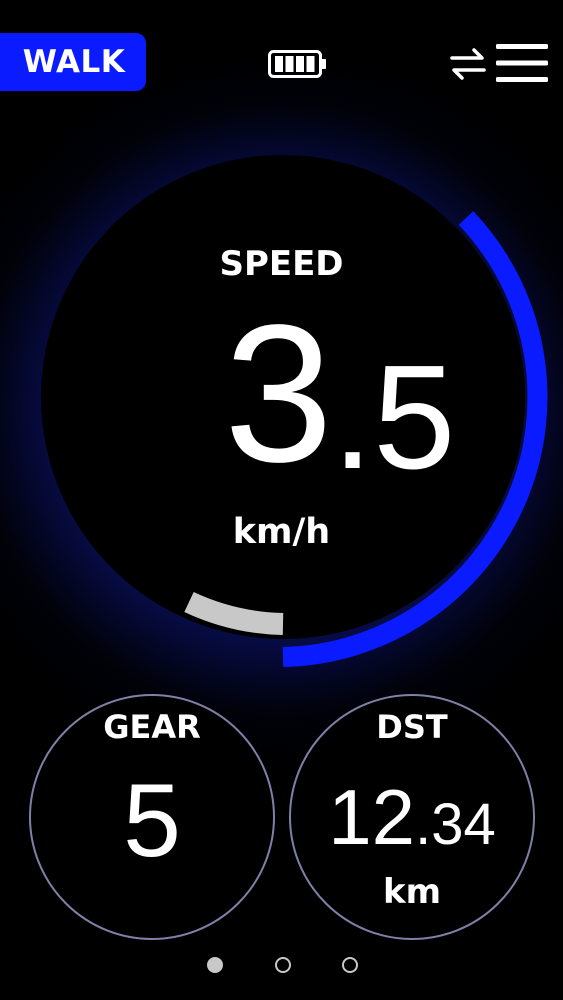 This screenshot has height=1000, width=563. I want to click on speed-value-integer: 3, so click(279, 393).